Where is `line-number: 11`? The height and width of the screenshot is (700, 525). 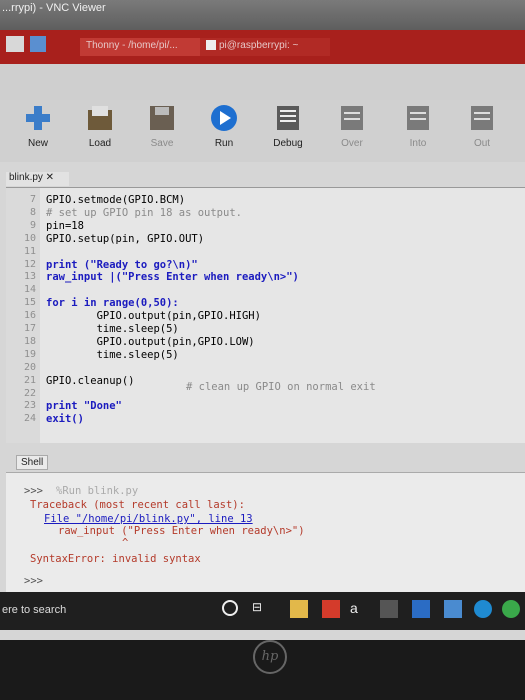 line-number: 11 is located at coordinates (29, 251).